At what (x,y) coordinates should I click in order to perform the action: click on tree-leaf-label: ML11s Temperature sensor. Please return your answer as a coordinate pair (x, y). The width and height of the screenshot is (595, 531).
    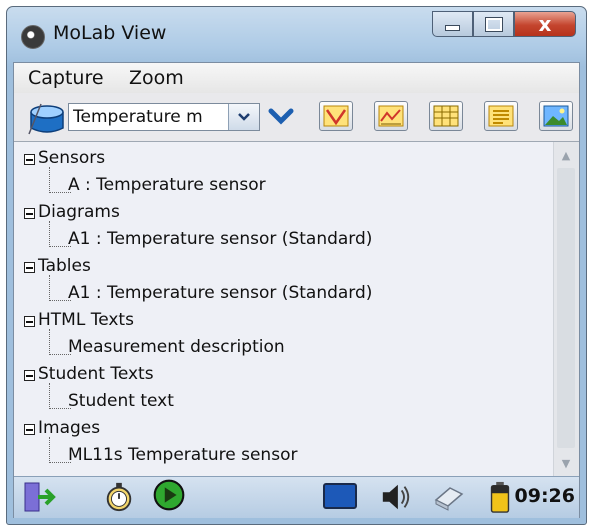
    Looking at the image, I should click on (183, 455).